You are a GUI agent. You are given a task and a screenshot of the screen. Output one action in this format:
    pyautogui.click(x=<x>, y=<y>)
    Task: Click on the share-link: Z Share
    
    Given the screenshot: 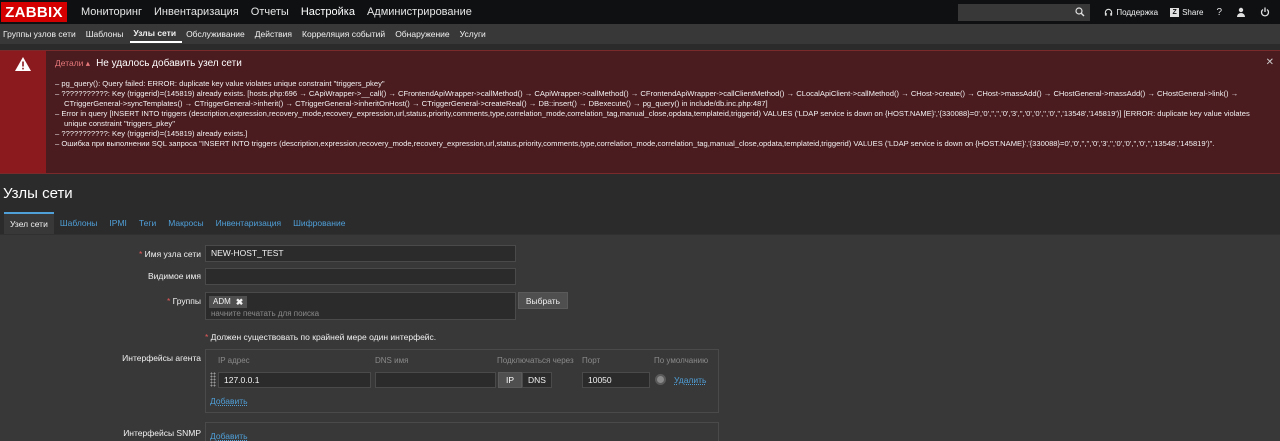 What is the action you would take?
    pyautogui.click(x=1187, y=12)
    